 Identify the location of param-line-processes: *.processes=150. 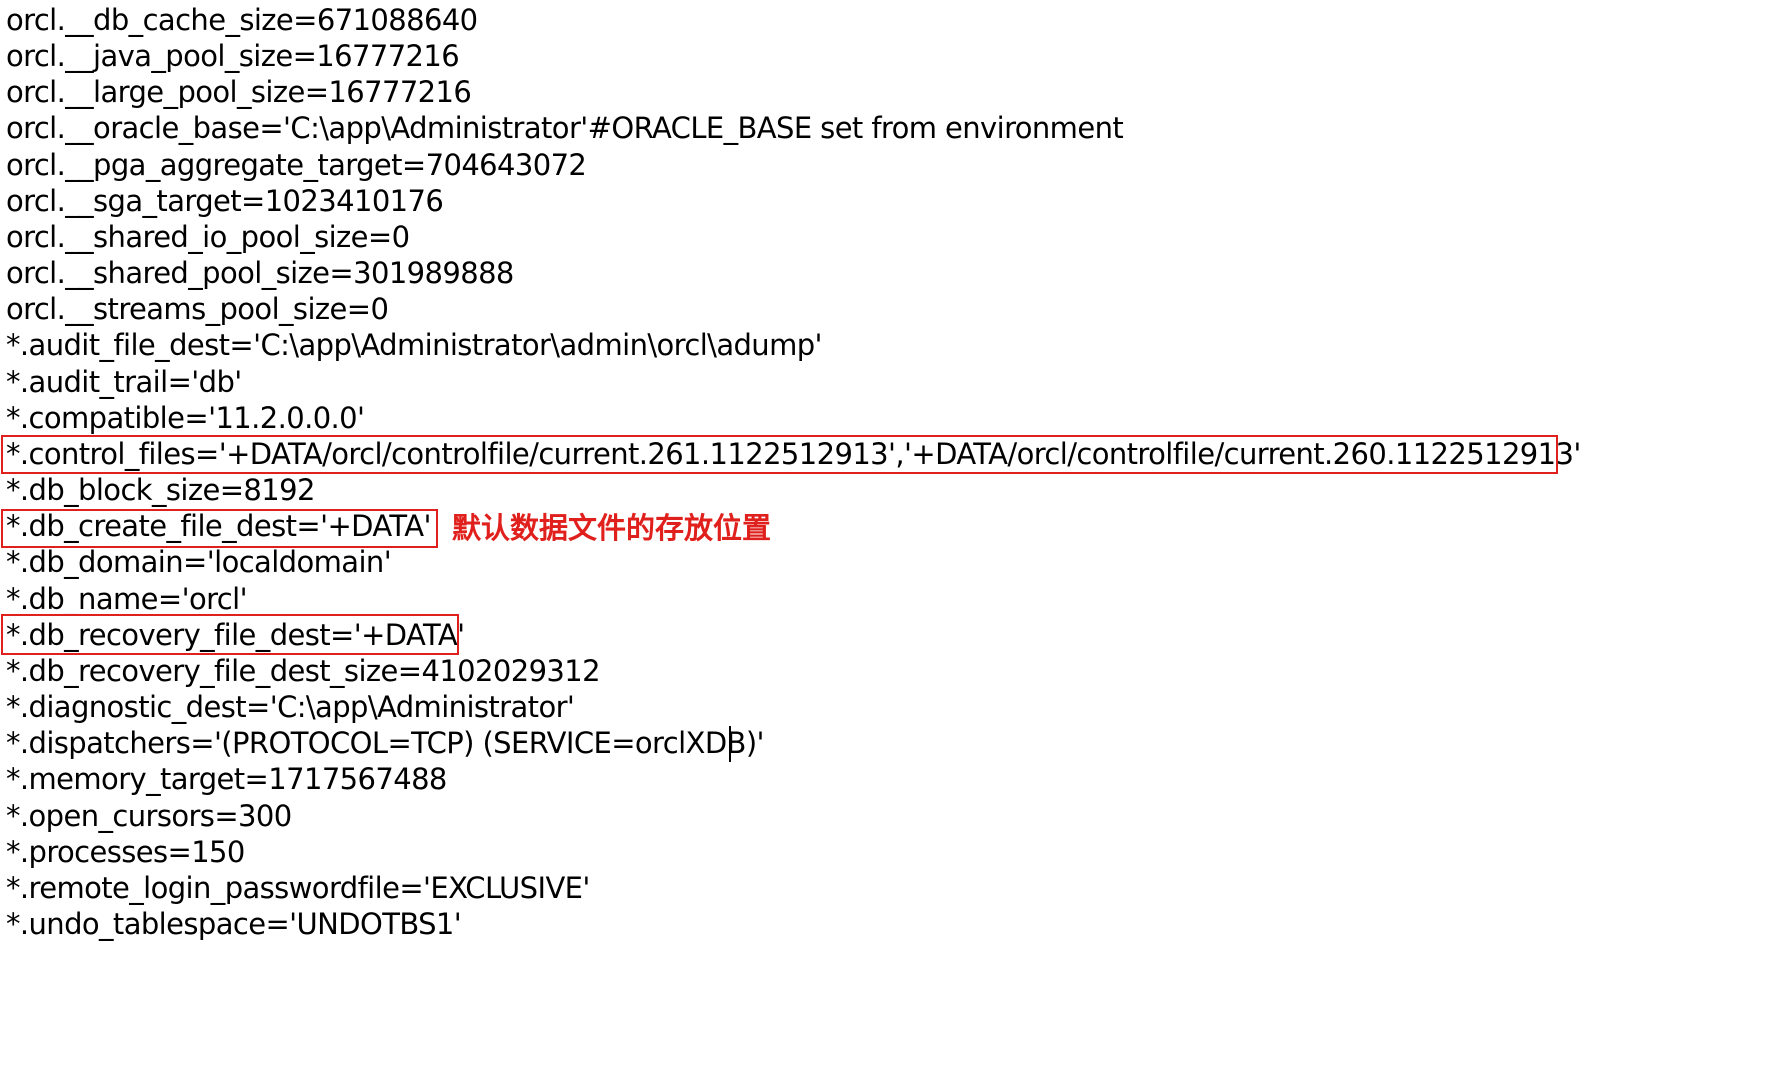
(125, 852).